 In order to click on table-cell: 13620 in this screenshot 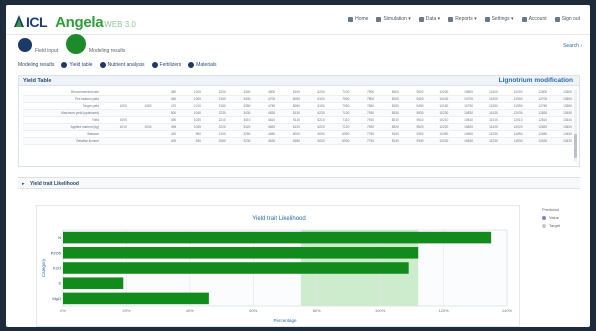, I will do `click(560, 127)`.